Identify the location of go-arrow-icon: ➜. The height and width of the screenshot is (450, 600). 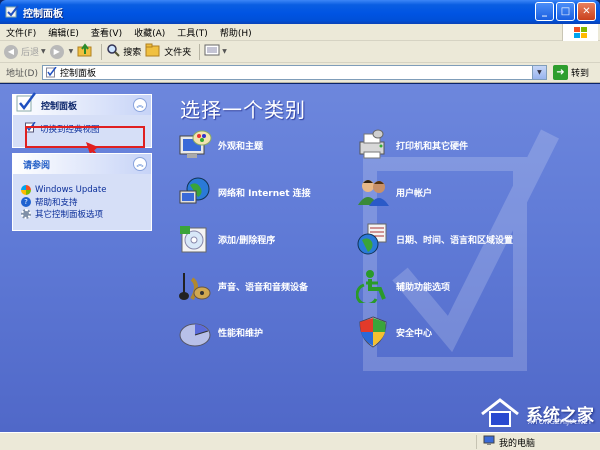
(560, 72).